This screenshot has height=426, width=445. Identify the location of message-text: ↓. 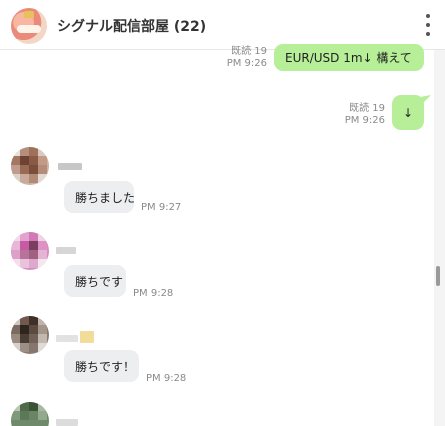
(408, 112).